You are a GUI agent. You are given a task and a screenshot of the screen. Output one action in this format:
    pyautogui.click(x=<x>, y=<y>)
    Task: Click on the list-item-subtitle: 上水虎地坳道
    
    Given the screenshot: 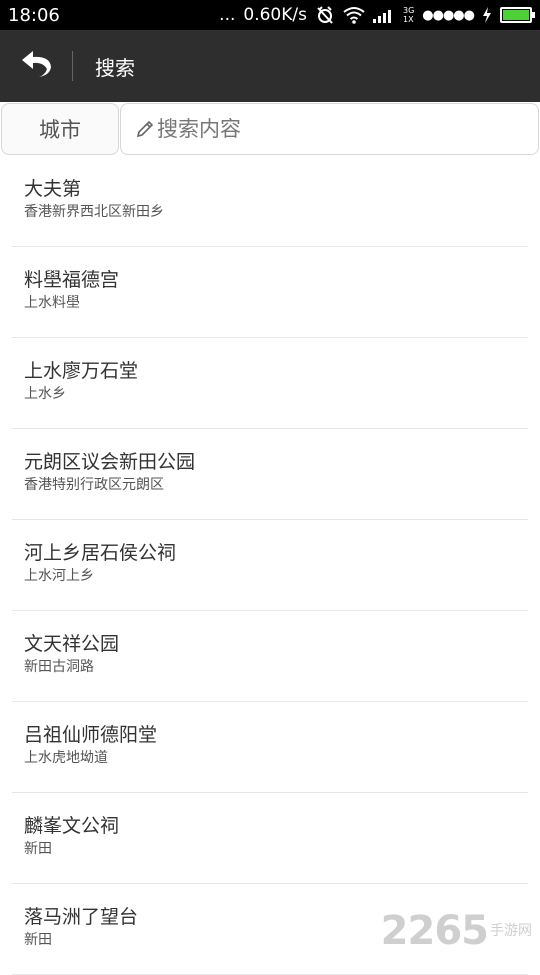 What is the action you would take?
    pyautogui.click(x=276, y=758)
    